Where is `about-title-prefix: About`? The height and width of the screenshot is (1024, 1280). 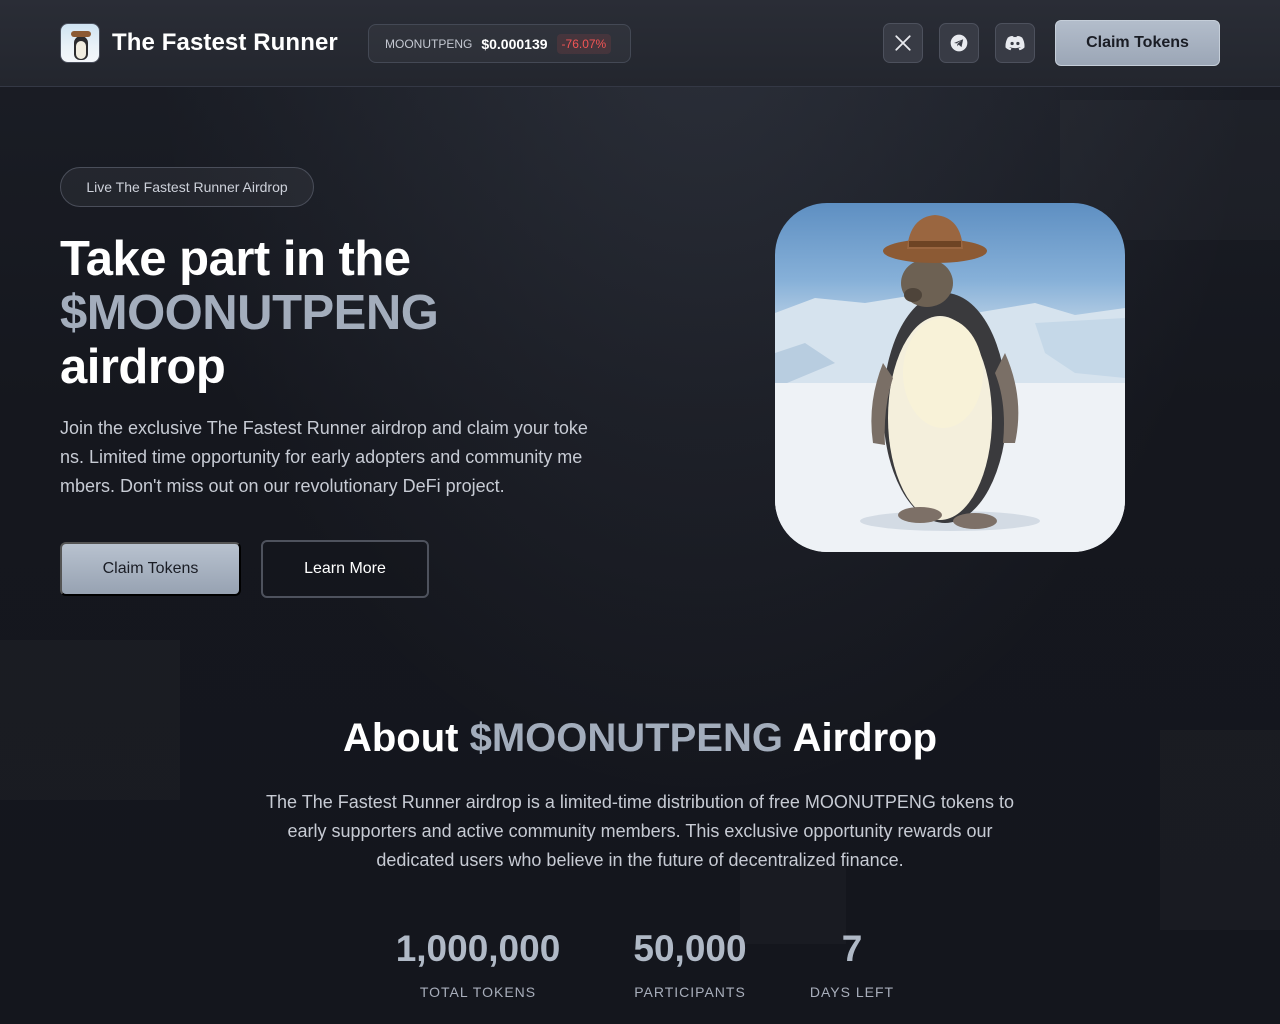 about-title-prefix: About is located at coordinates (400, 738).